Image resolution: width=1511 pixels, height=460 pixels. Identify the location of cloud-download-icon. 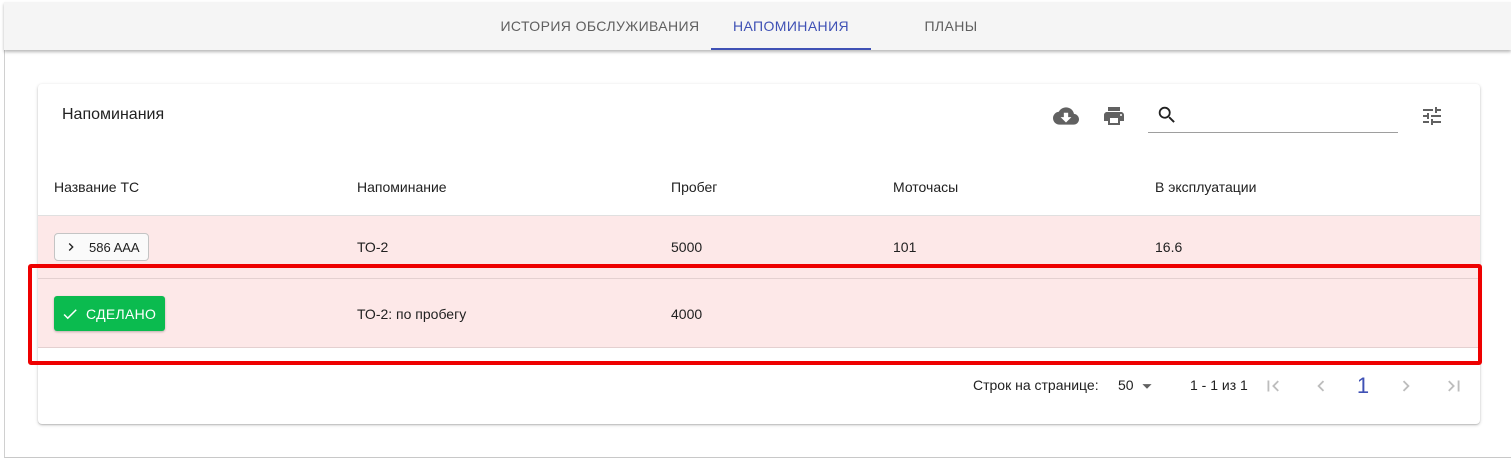
(1066, 116).